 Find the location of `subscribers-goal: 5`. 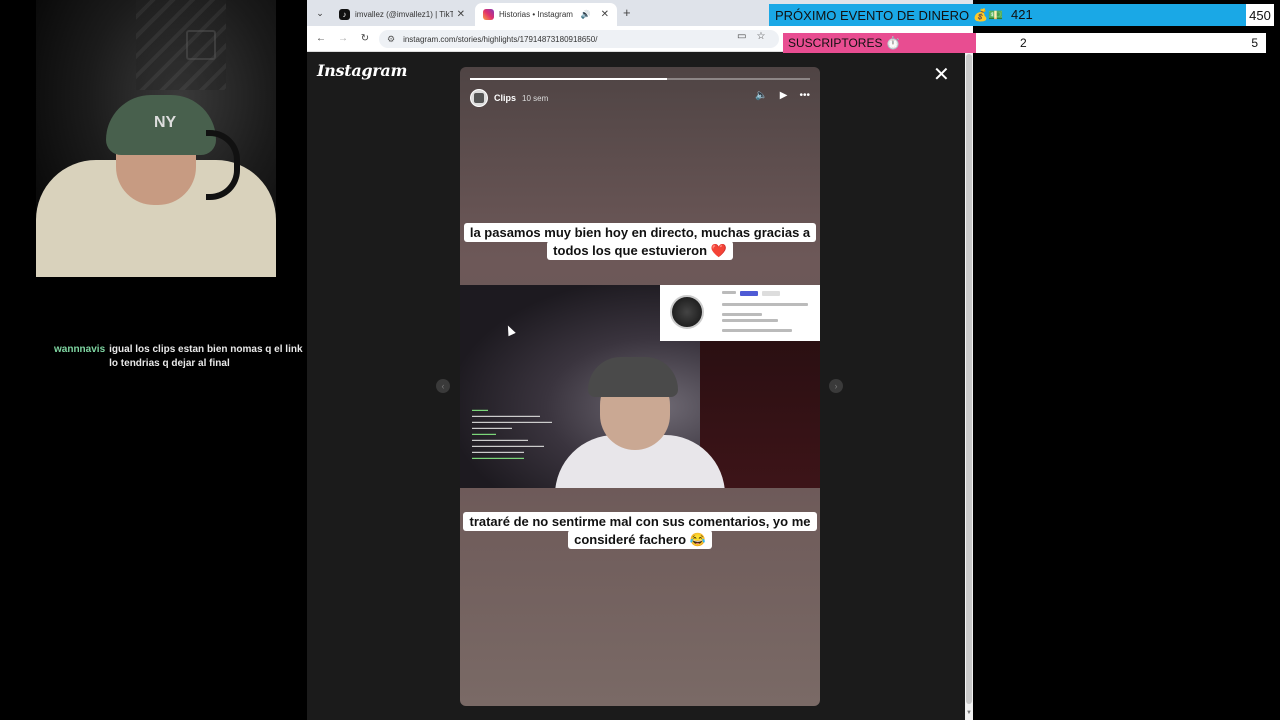

subscribers-goal: 5 is located at coordinates (1254, 43).